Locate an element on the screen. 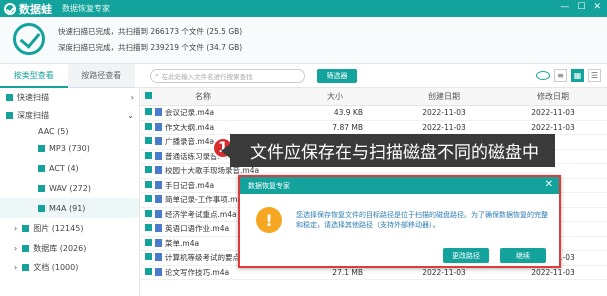  sidebar-item-quick-scan: 快速扫描 › is located at coordinates (69, 97).